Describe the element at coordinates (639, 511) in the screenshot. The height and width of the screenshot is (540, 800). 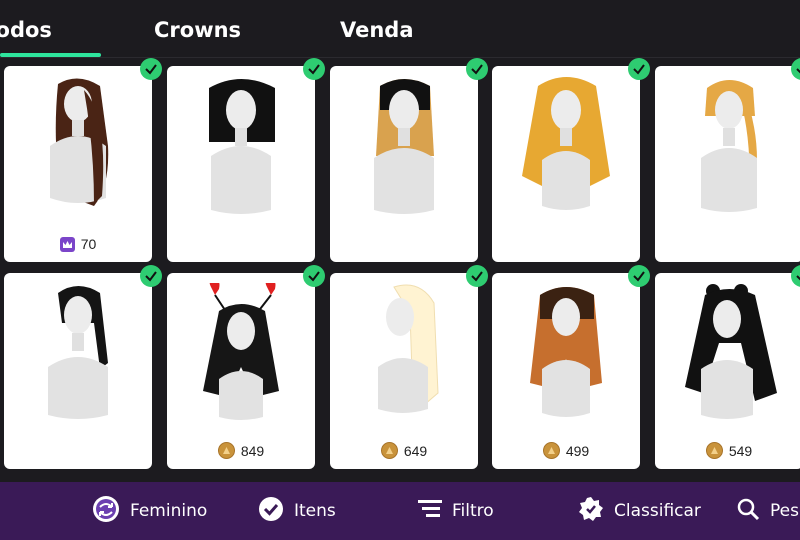
I see `classificar-button: Classificar` at that location.